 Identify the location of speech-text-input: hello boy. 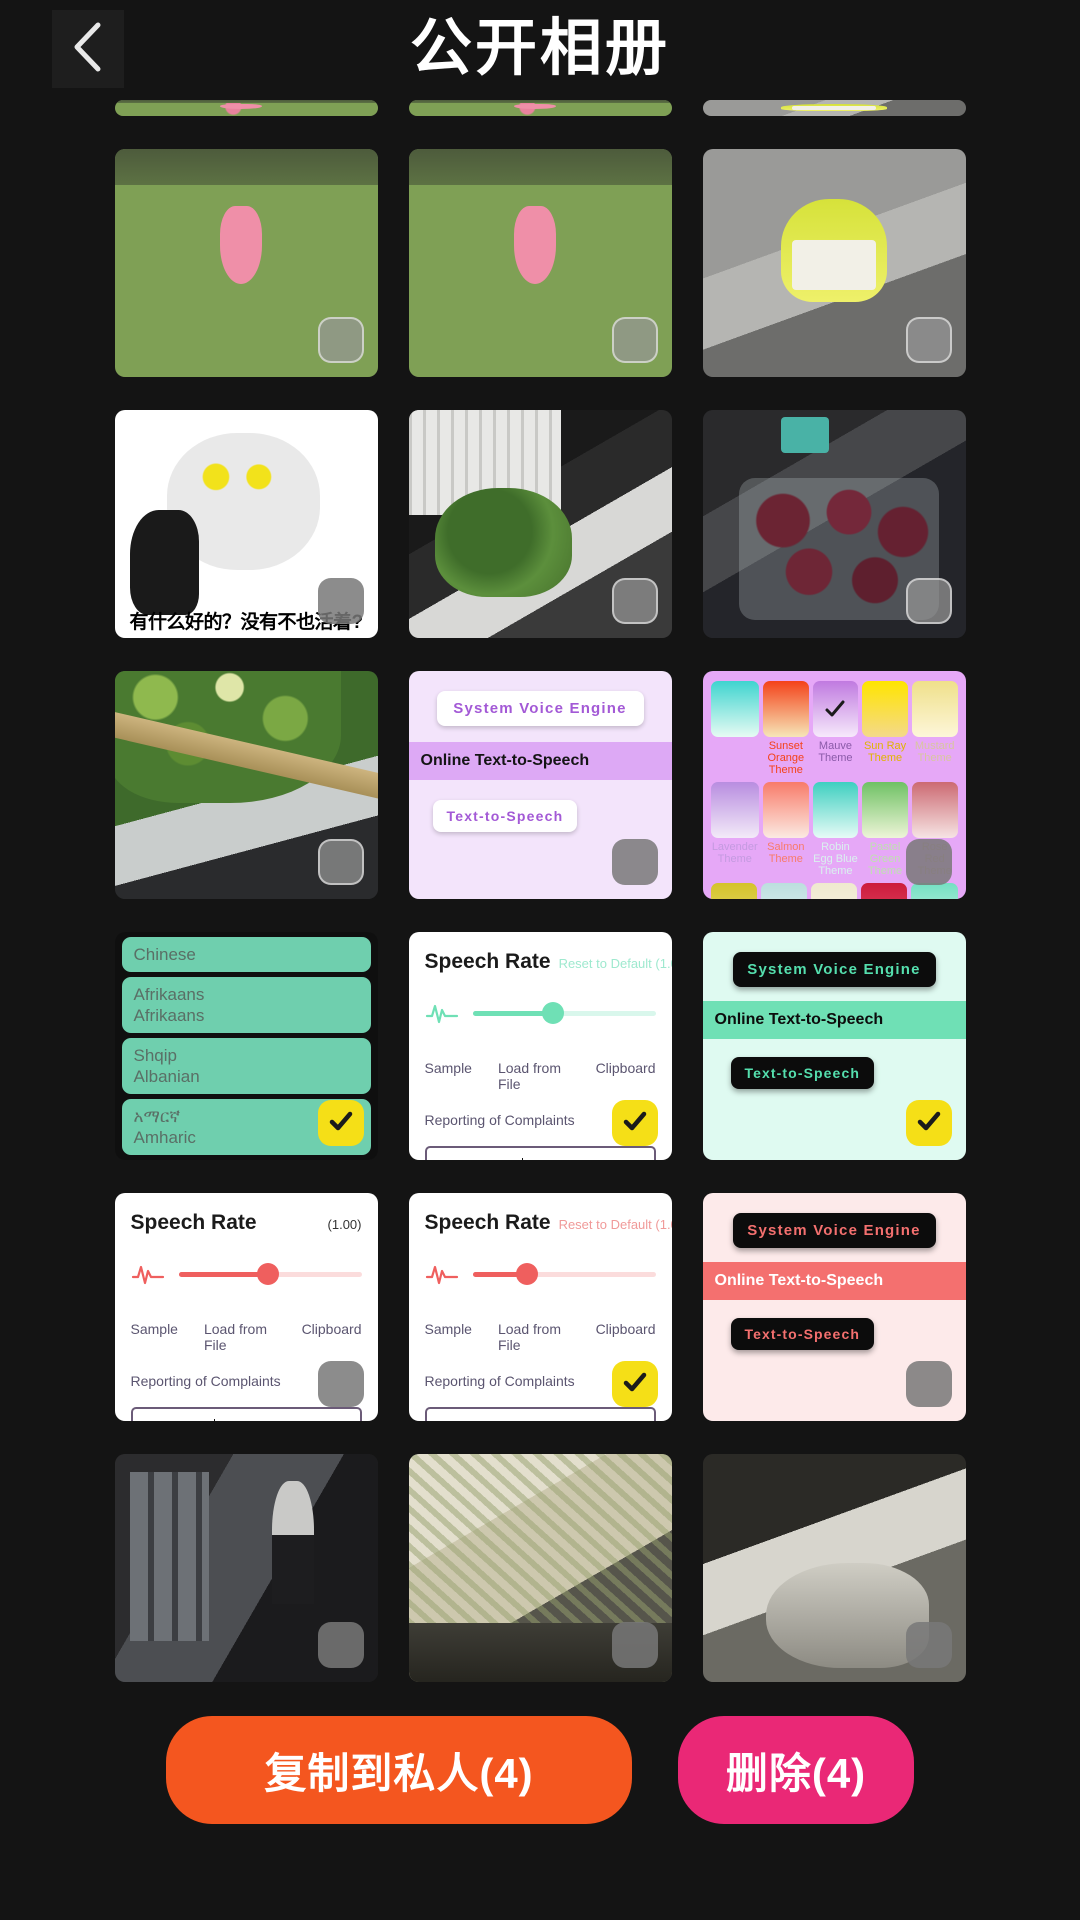
(540, 1414).